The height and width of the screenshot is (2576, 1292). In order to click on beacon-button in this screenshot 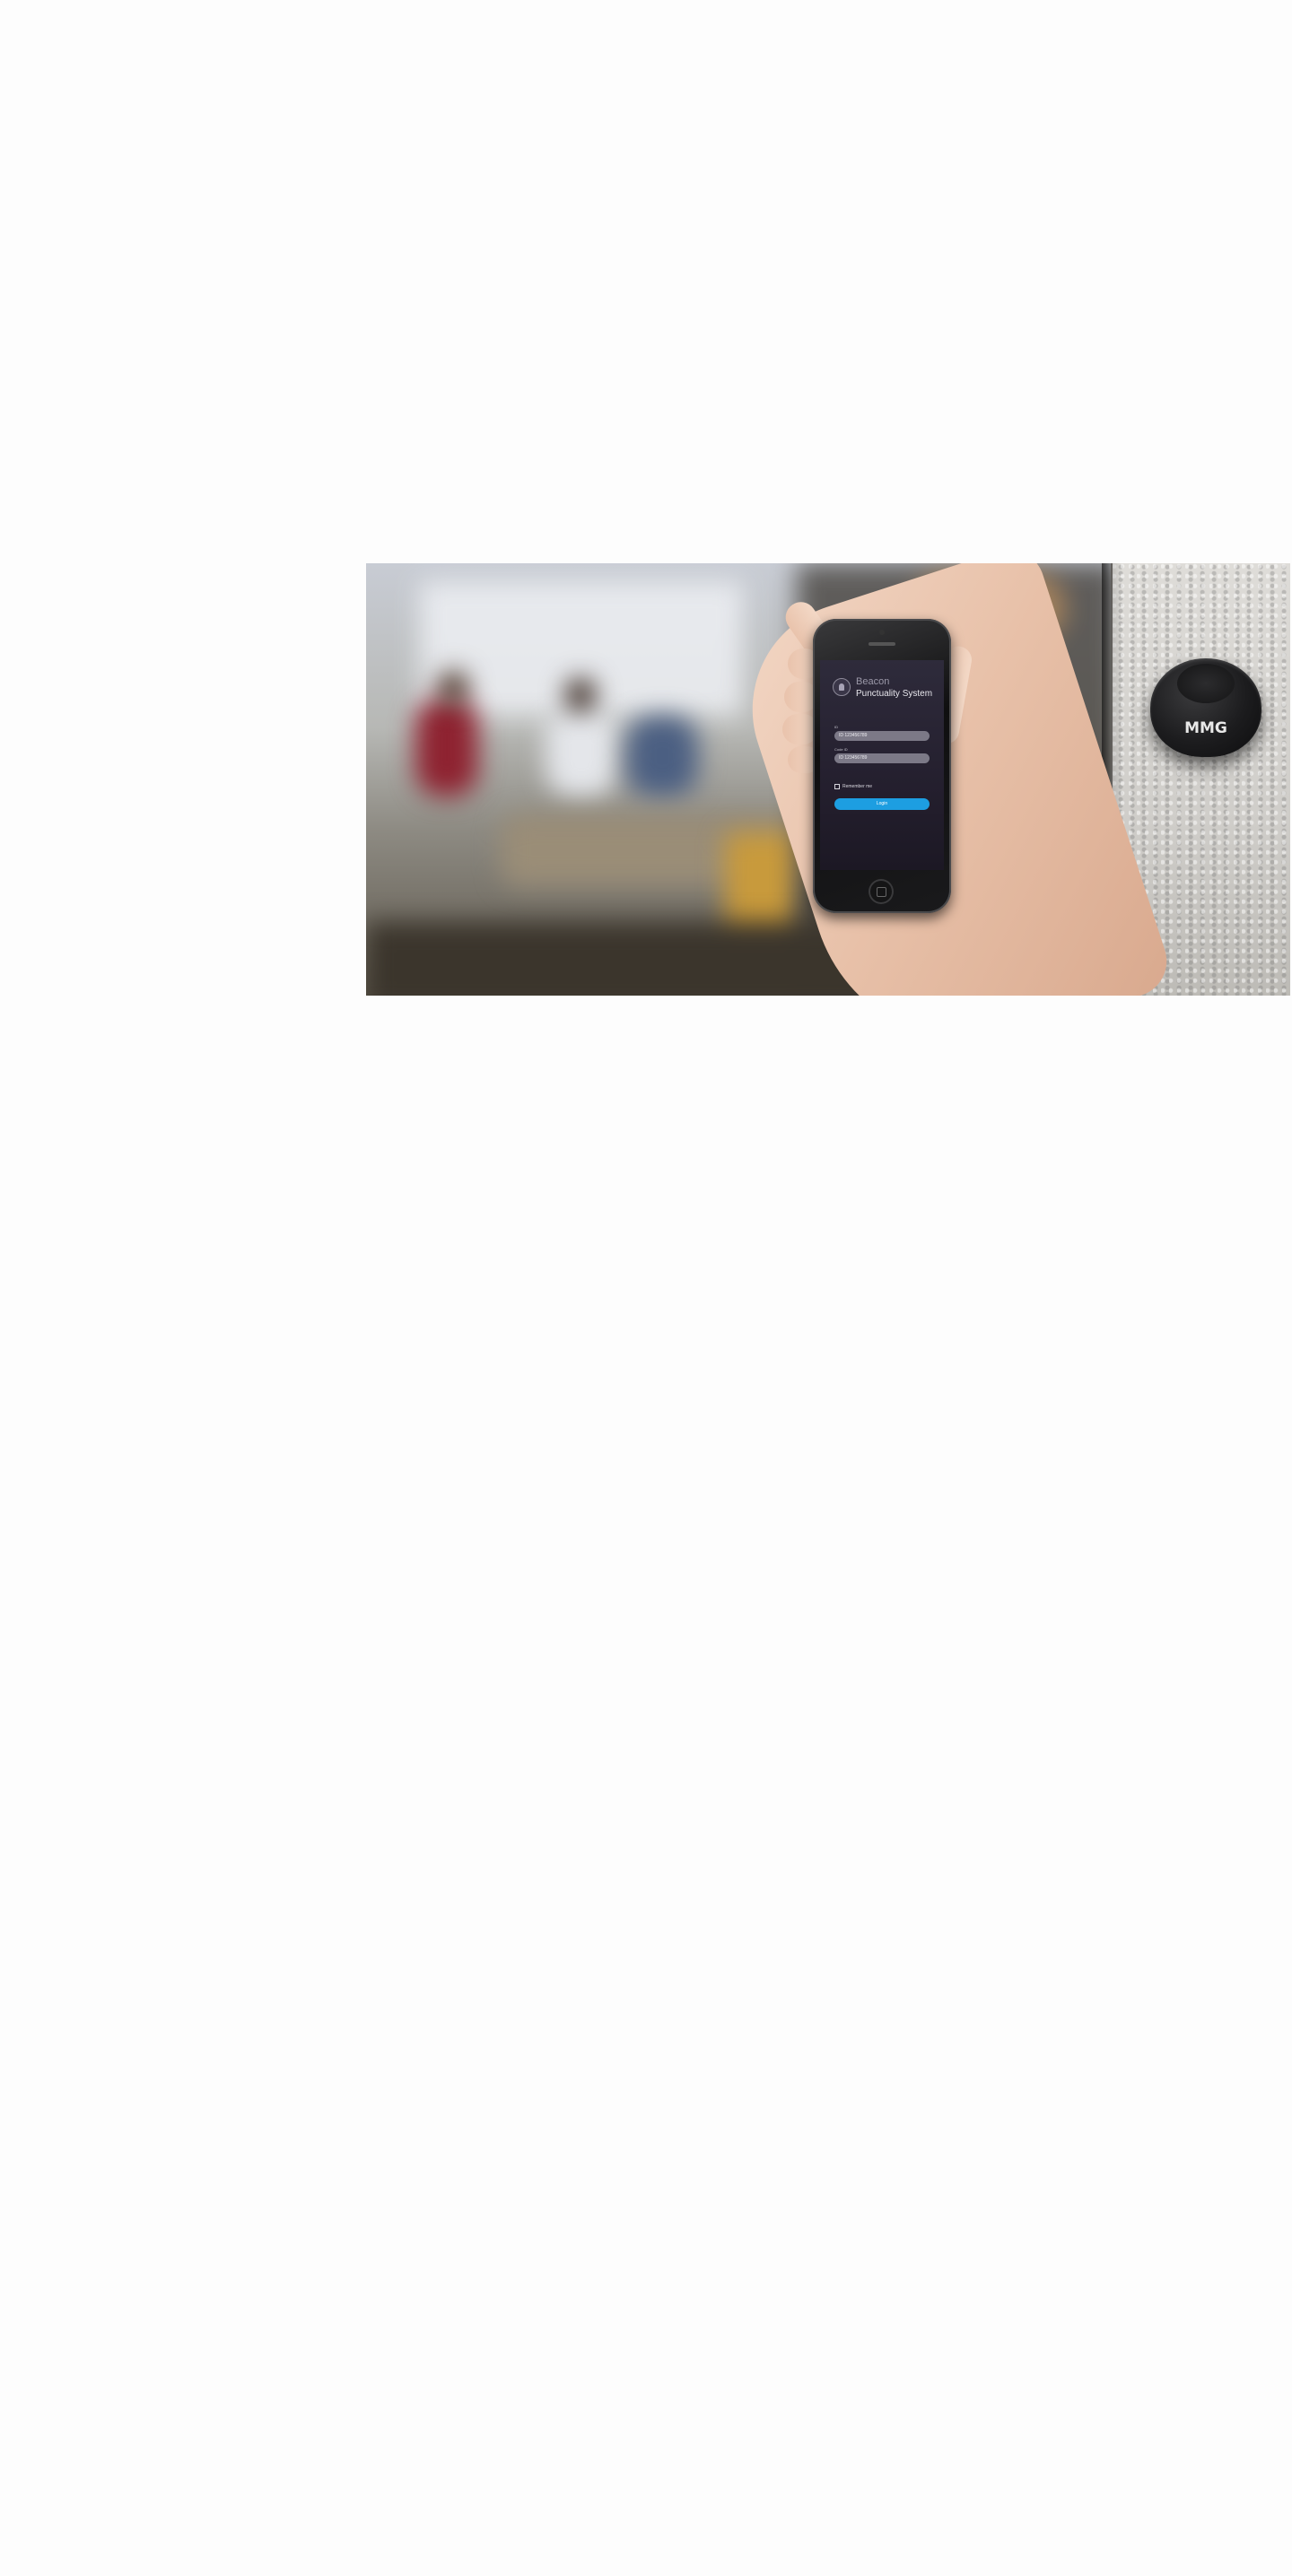, I will do `click(1206, 683)`.